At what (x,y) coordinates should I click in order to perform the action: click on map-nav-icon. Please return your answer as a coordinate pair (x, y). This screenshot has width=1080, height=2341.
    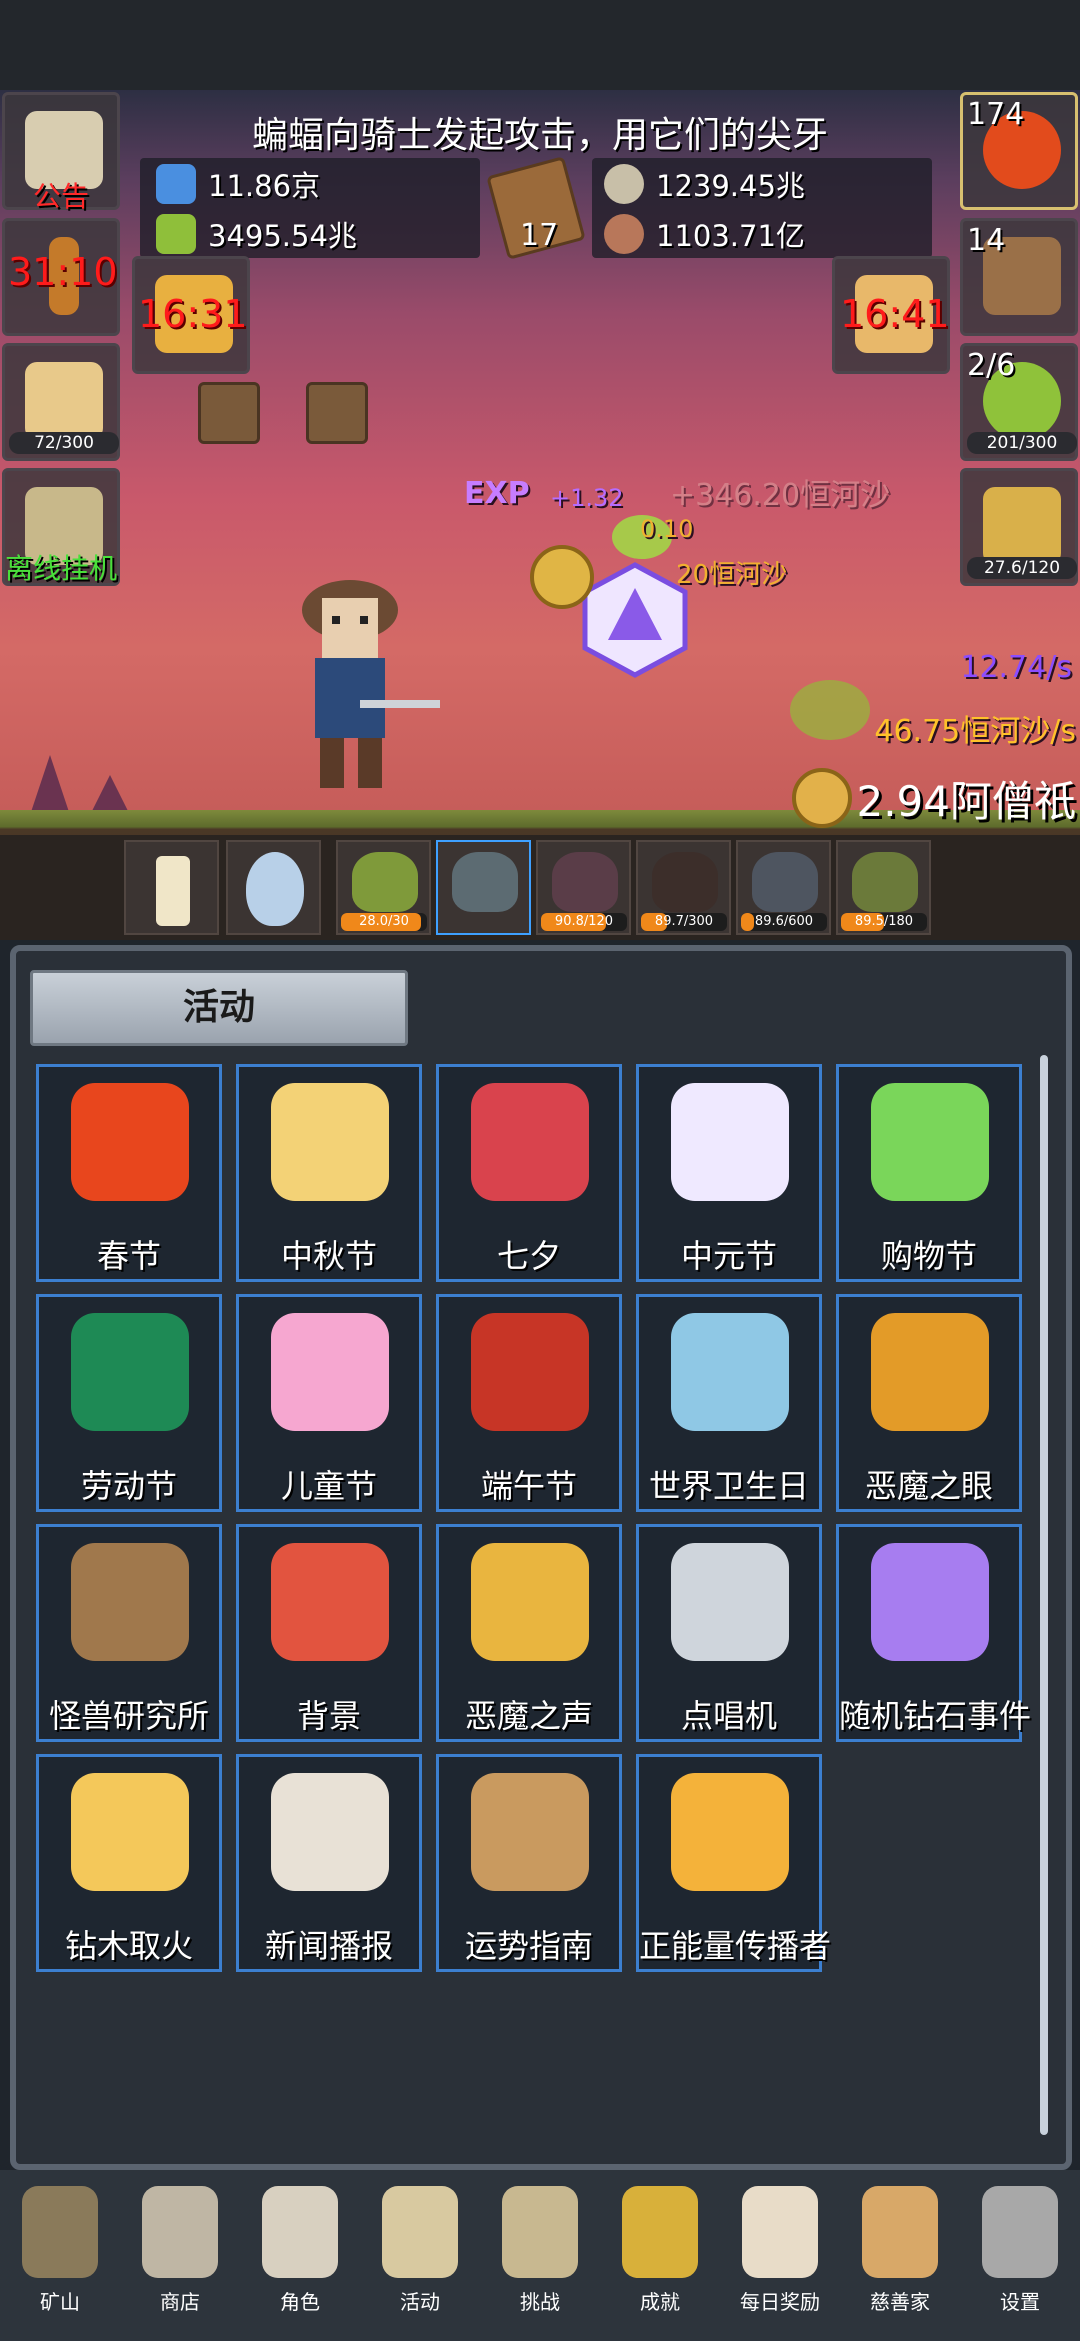
    Looking at the image, I should click on (540, 2232).